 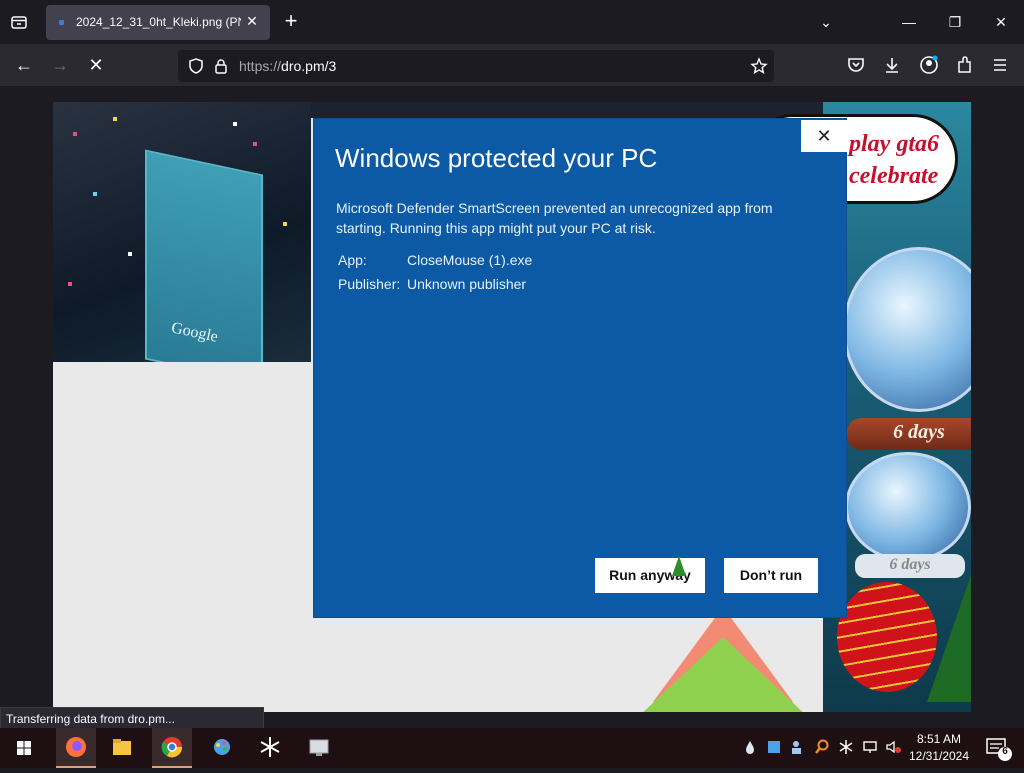 I want to click on taskbar-chrome-icon, so click(x=172, y=748).